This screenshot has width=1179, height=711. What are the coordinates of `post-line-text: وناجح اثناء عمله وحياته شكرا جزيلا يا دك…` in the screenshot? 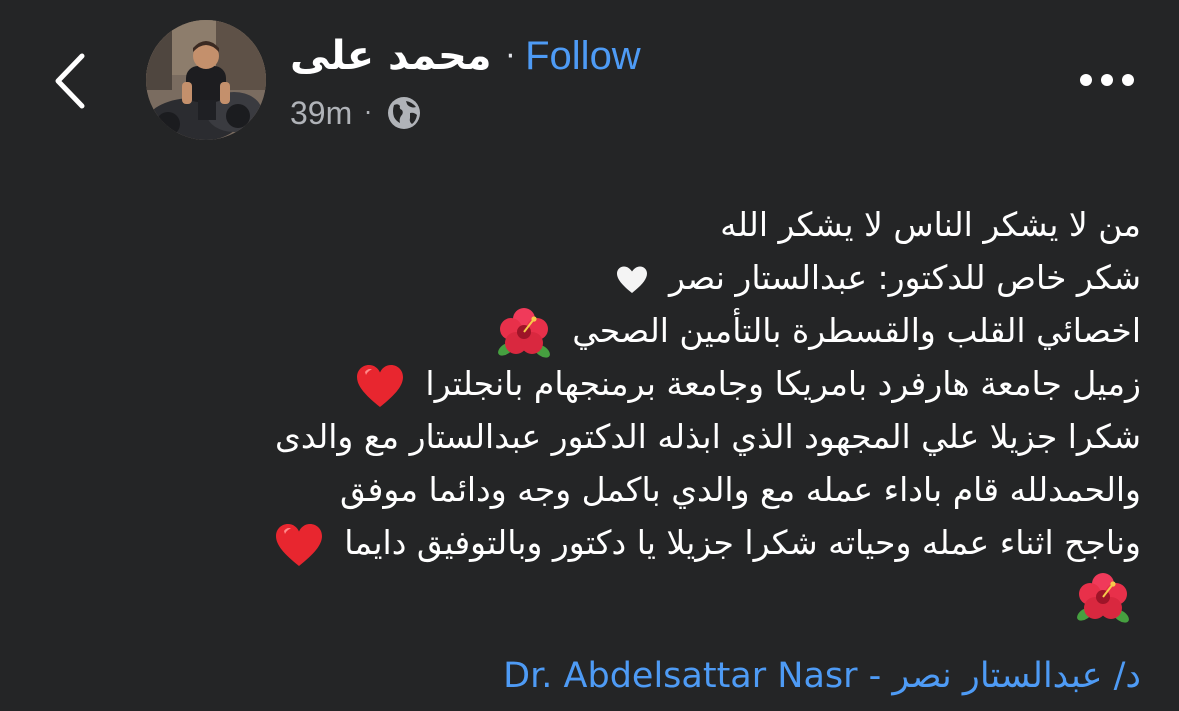 It's located at (742, 542).